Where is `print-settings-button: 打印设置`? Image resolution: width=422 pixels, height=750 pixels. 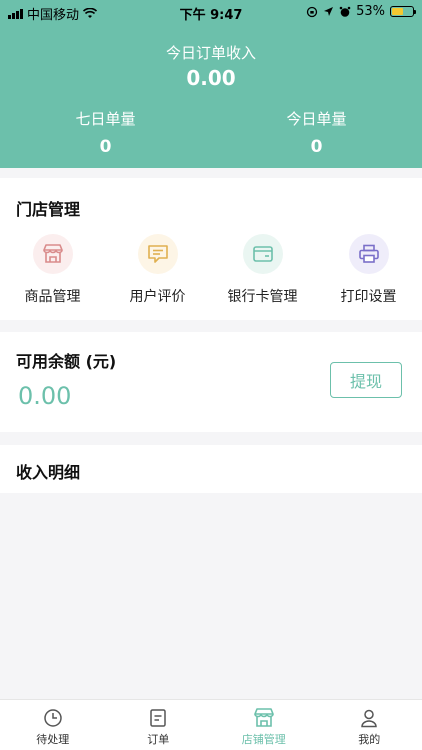 print-settings-button: 打印设置 is located at coordinates (368, 270).